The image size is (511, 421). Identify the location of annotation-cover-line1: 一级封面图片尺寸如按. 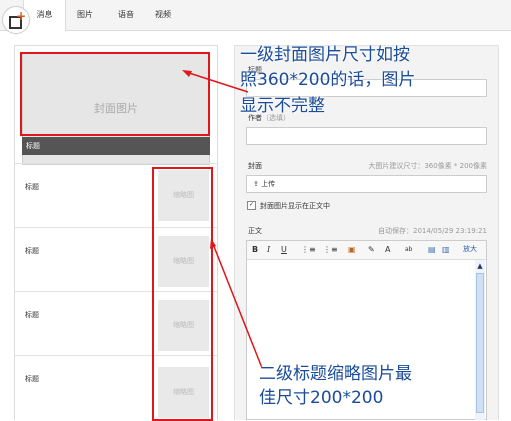
(325, 55).